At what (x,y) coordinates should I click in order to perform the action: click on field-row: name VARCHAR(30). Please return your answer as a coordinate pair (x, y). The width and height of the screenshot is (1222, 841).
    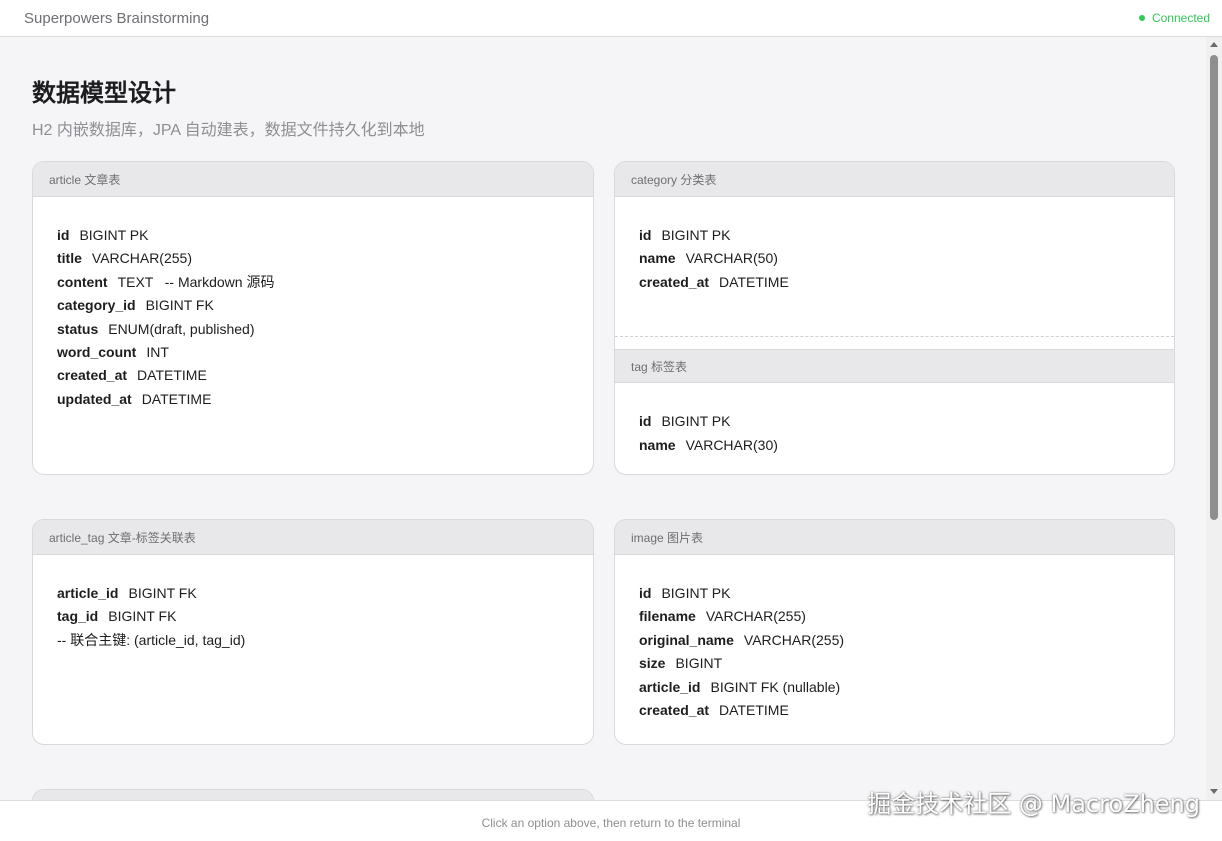
    Looking at the image, I should click on (894, 445).